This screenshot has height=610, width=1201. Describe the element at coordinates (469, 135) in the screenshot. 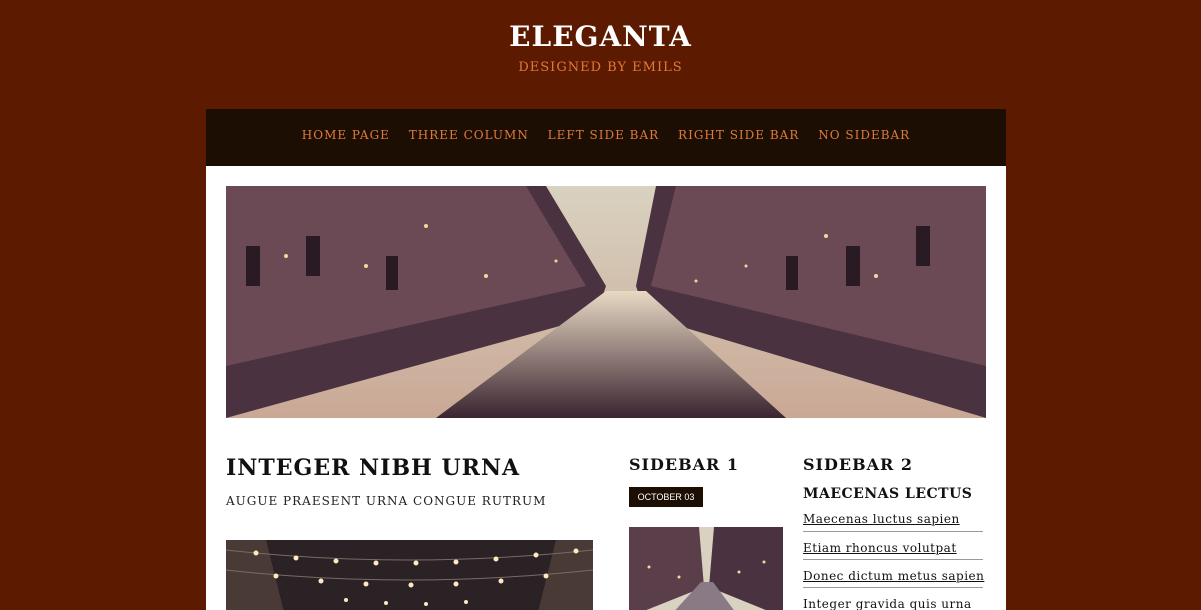

I see `nav-item-three-column: THREE COLUMN` at that location.